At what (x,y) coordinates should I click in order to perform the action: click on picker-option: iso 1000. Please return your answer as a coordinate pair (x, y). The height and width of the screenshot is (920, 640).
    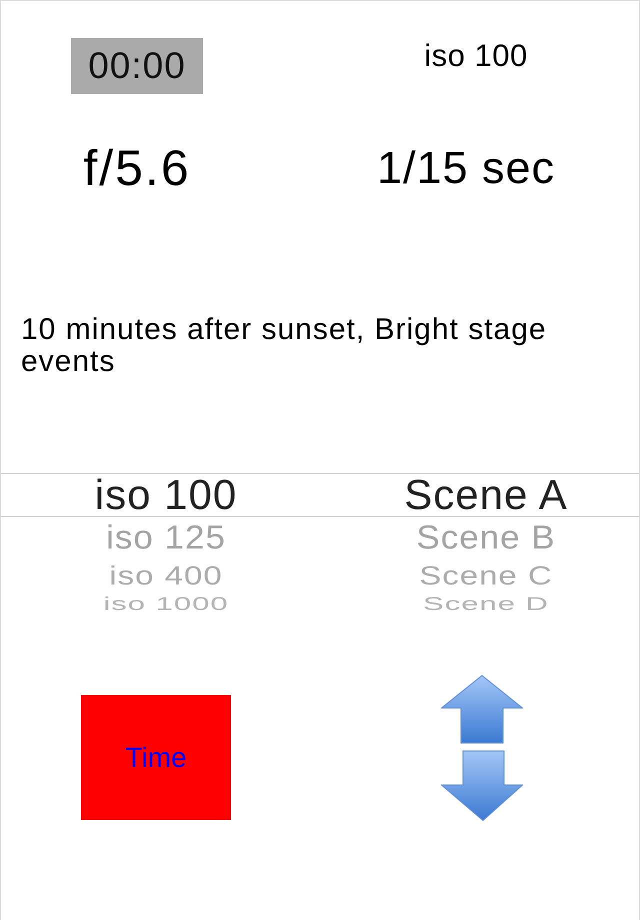
    Looking at the image, I should click on (166, 603).